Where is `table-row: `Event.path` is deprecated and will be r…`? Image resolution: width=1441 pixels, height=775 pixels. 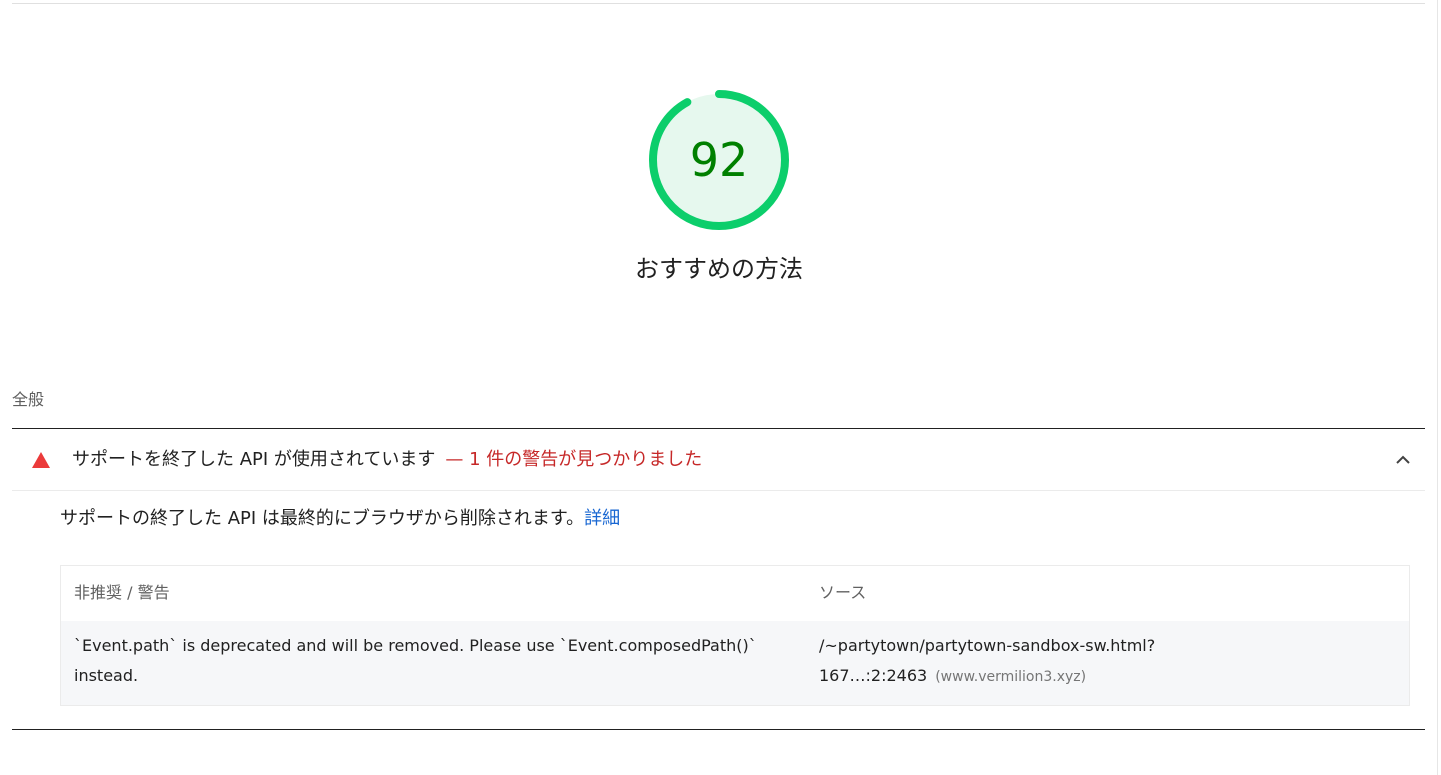 table-row: `Event.path` is deprecated and will be r… is located at coordinates (735, 663).